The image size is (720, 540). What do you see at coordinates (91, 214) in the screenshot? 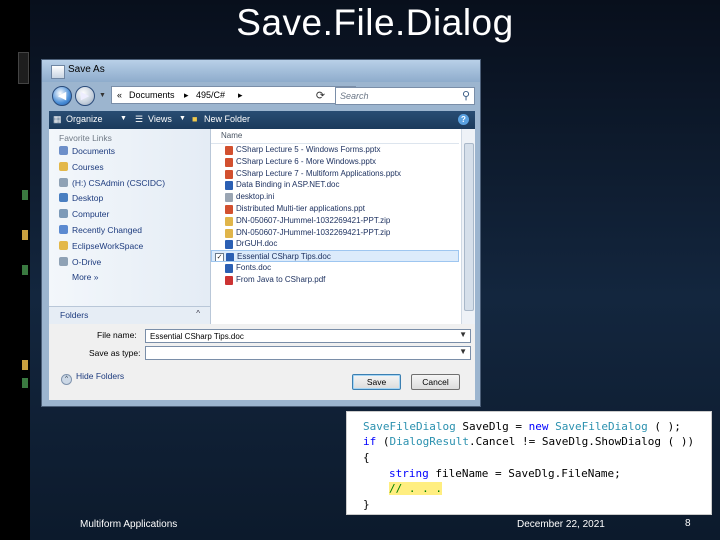
I see `favorite-link-label: Computer` at bounding box center [91, 214].